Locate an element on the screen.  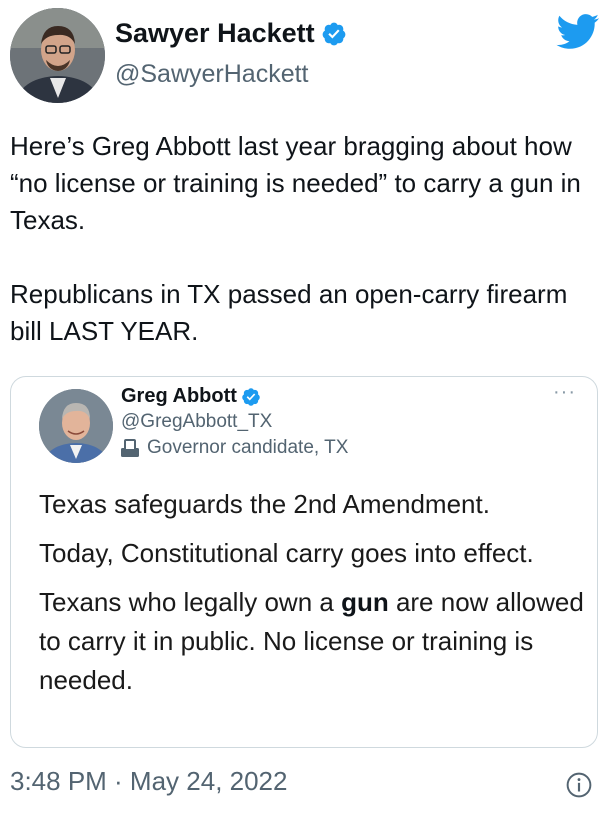
author-avatar is located at coordinates (57, 55).